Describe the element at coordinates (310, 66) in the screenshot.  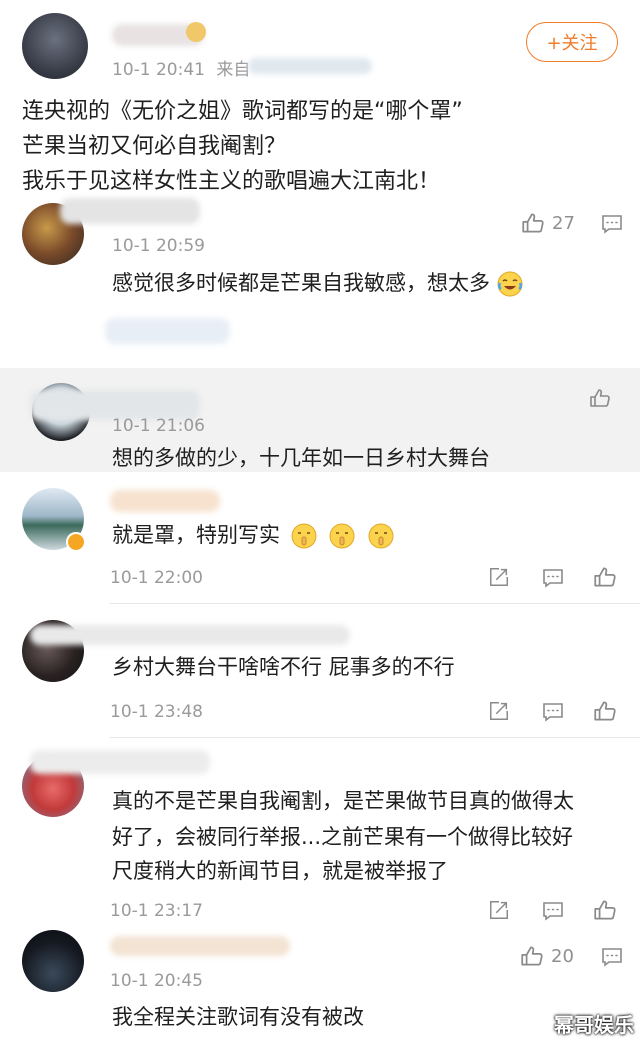
I see `post-source-name` at that location.